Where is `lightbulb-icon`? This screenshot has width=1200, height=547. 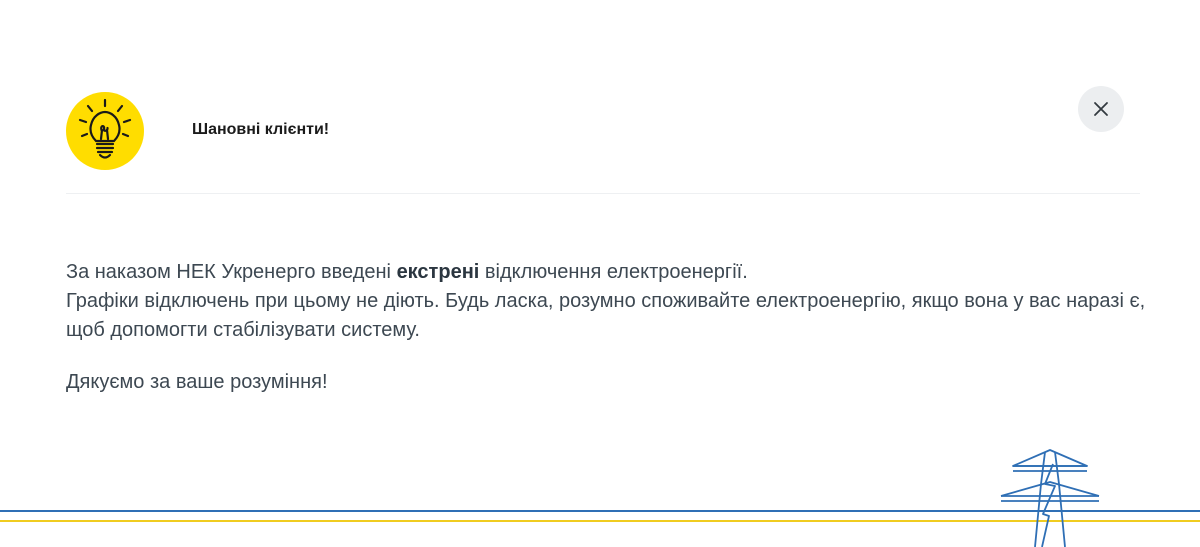 lightbulb-icon is located at coordinates (105, 131).